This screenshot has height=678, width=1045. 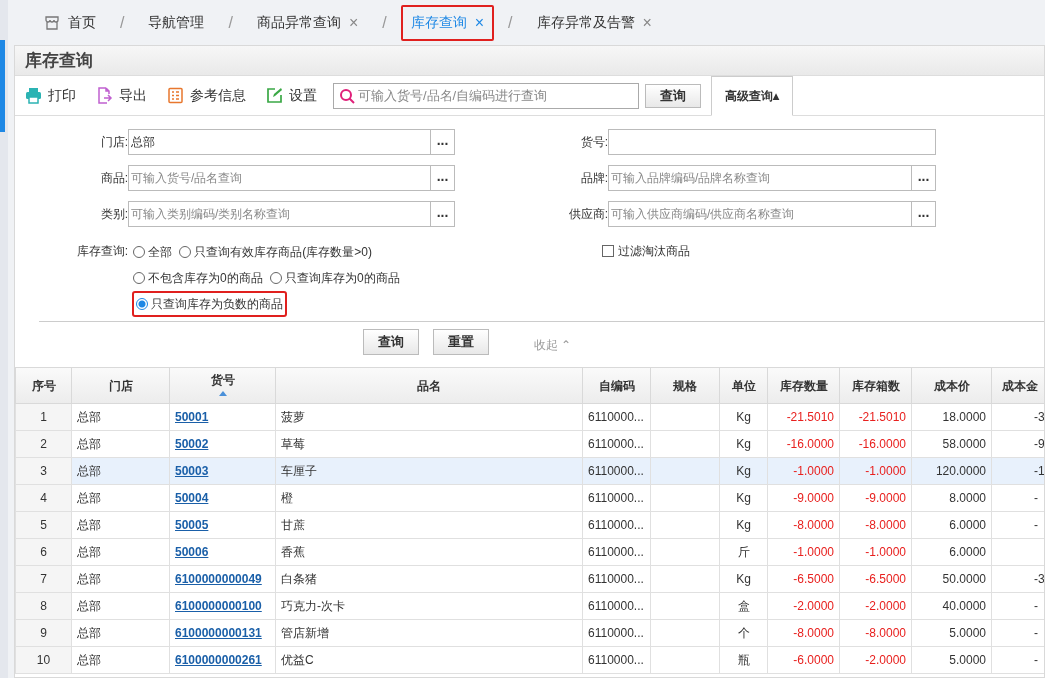 I want to click on column-header: 规格, so click(x=685, y=385).